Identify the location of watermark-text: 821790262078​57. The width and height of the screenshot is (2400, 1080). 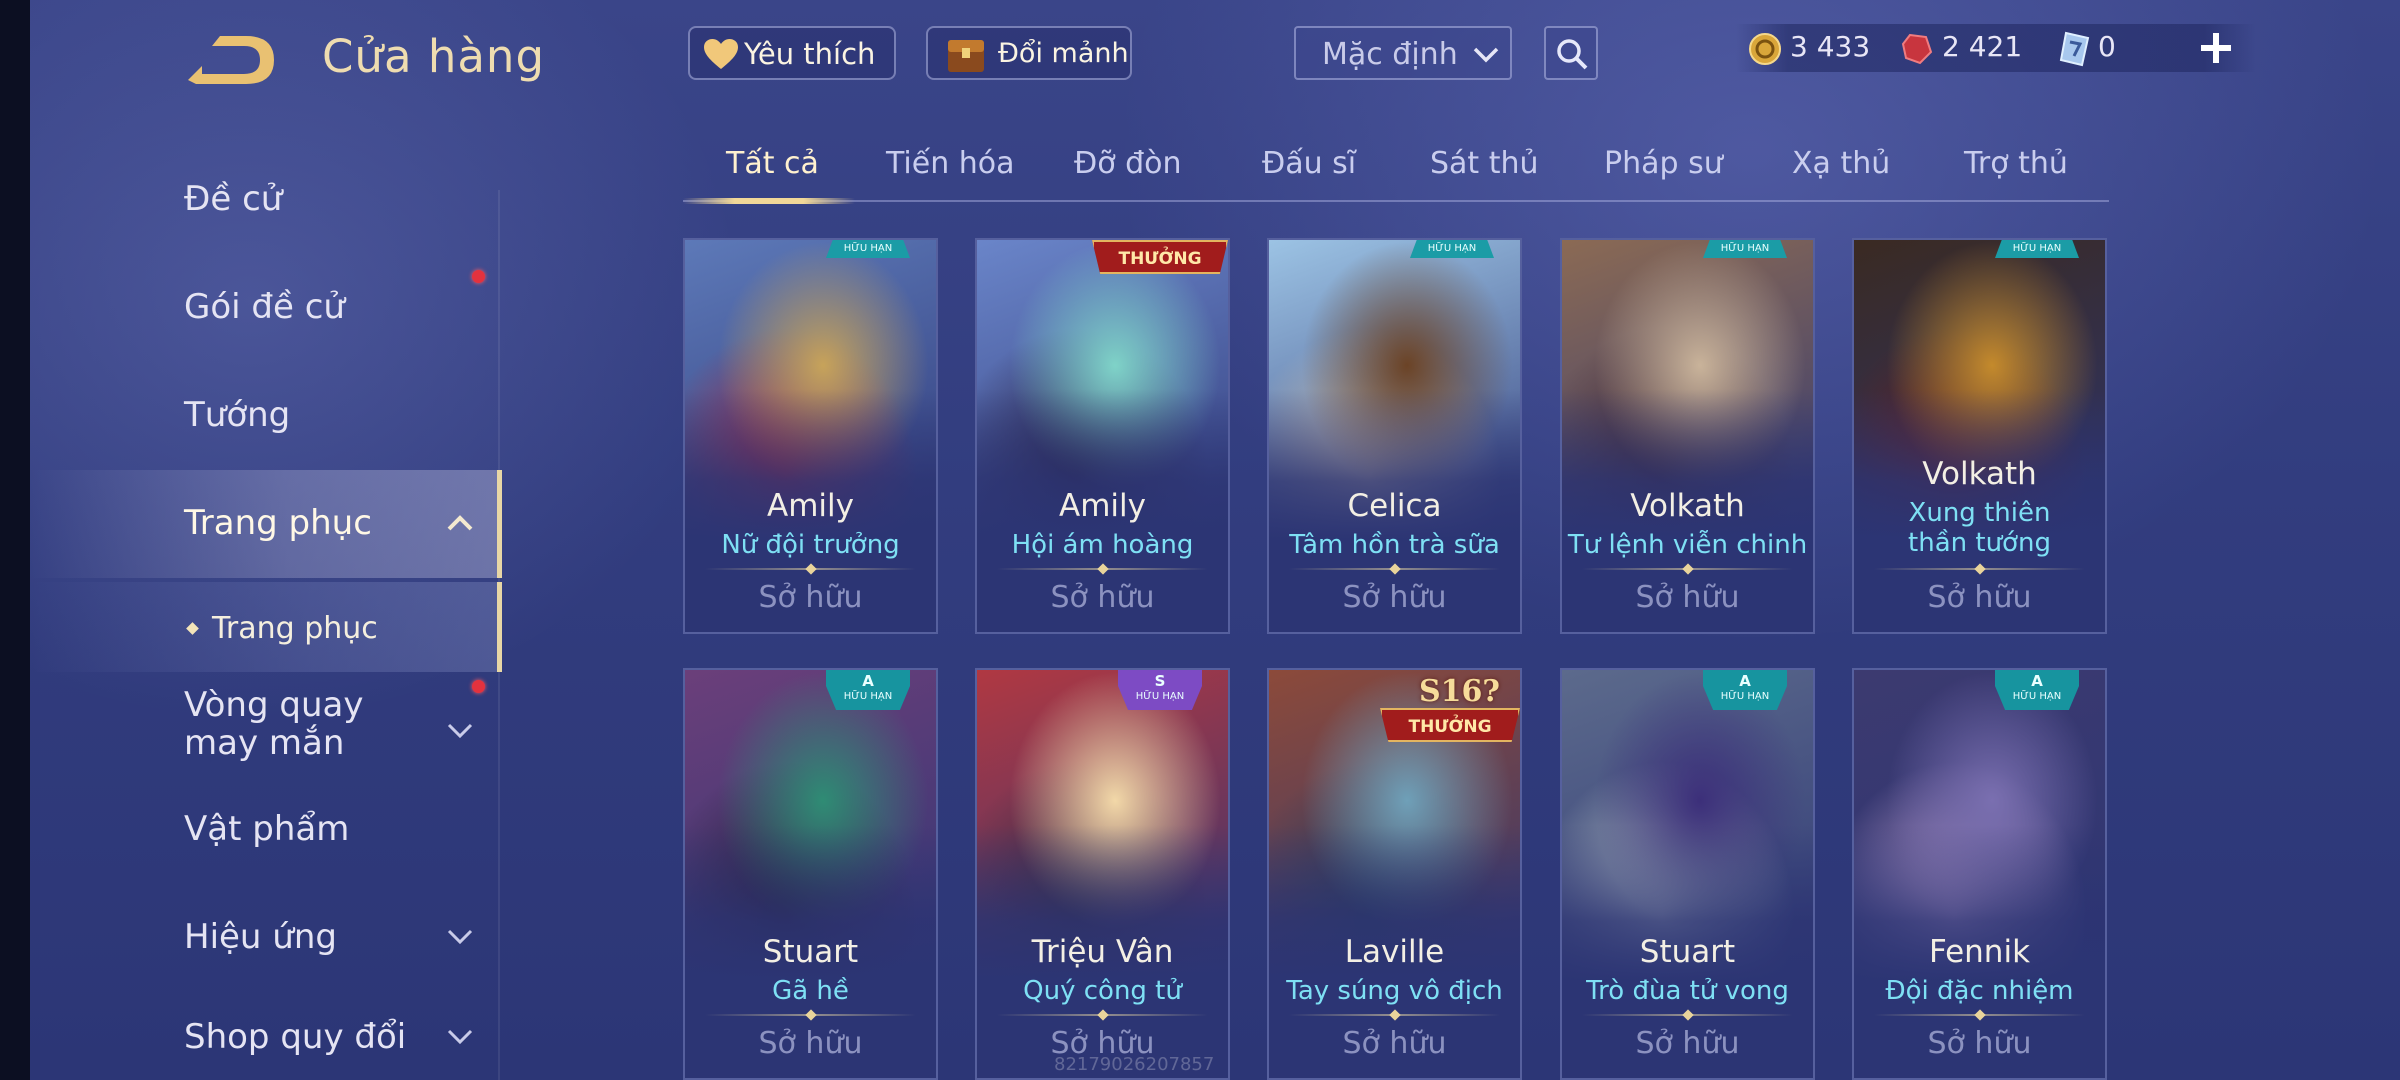
(1134, 1064).